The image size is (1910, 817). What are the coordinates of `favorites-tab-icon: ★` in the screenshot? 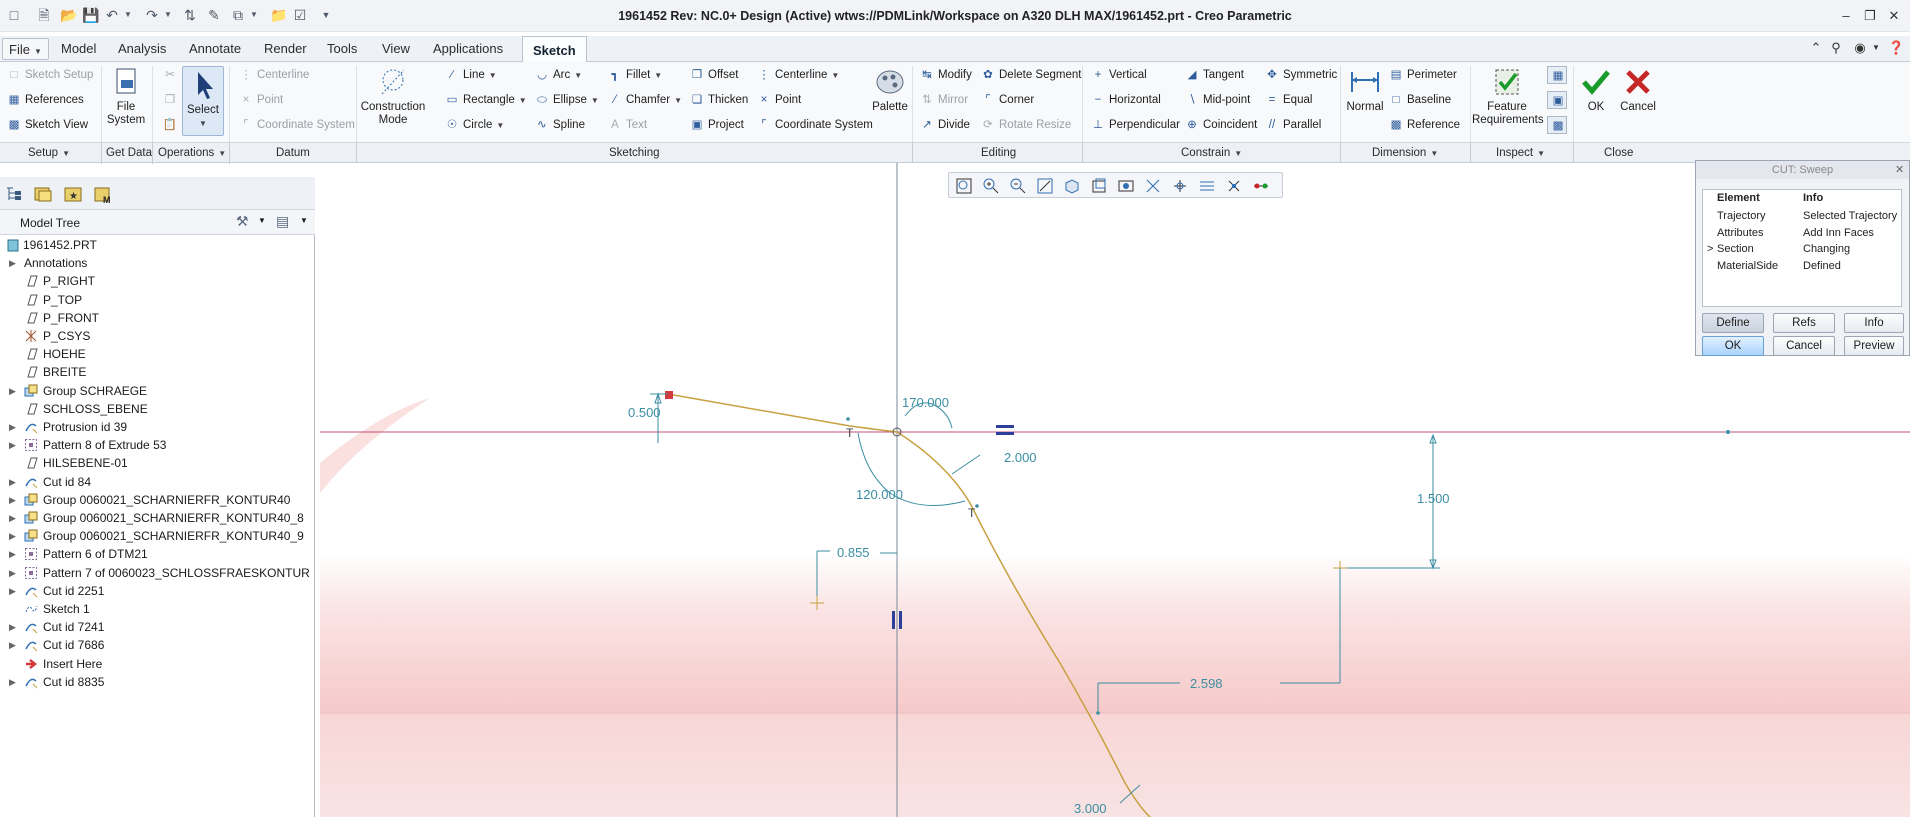 It's located at (73, 194).